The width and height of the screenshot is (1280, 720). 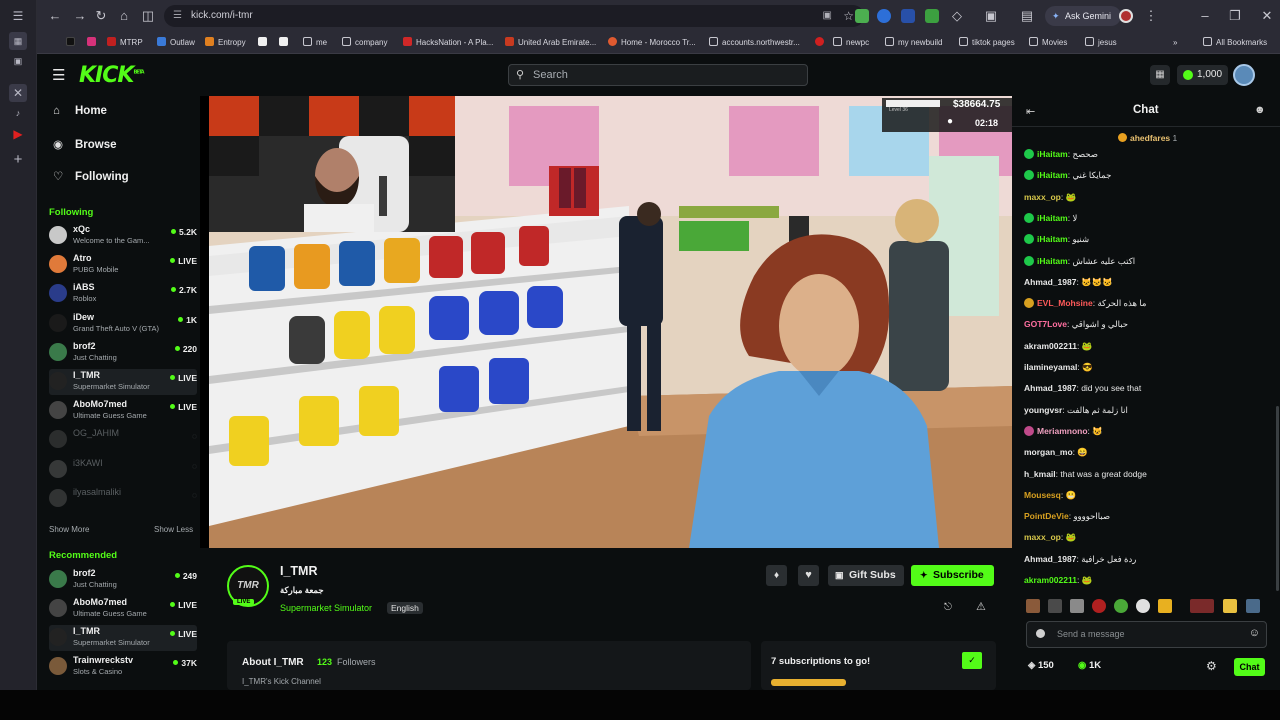 What do you see at coordinates (176, 43) in the screenshot?
I see `bookmark-item: Outlaw` at bounding box center [176, 43].